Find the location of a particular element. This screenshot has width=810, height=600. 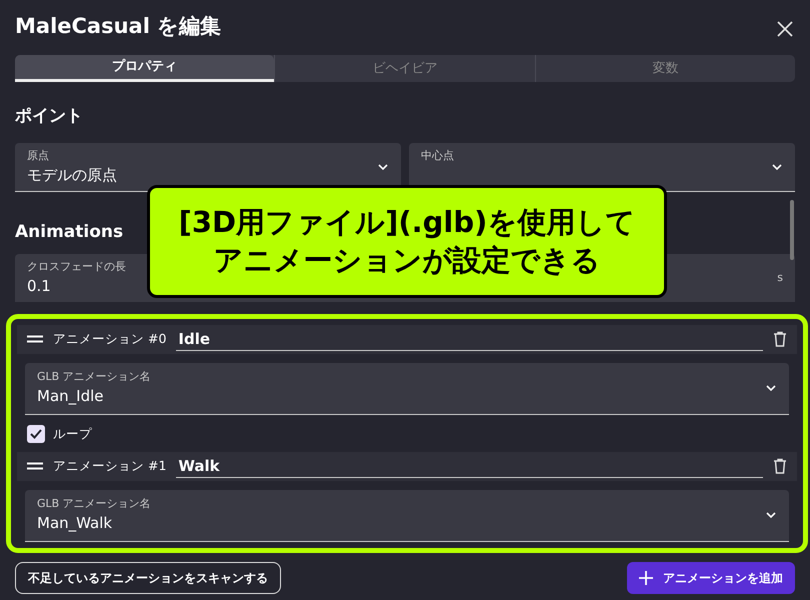

scan-button: 不足しているアニメーションをスキャンする is located at coordinates (148, 578).